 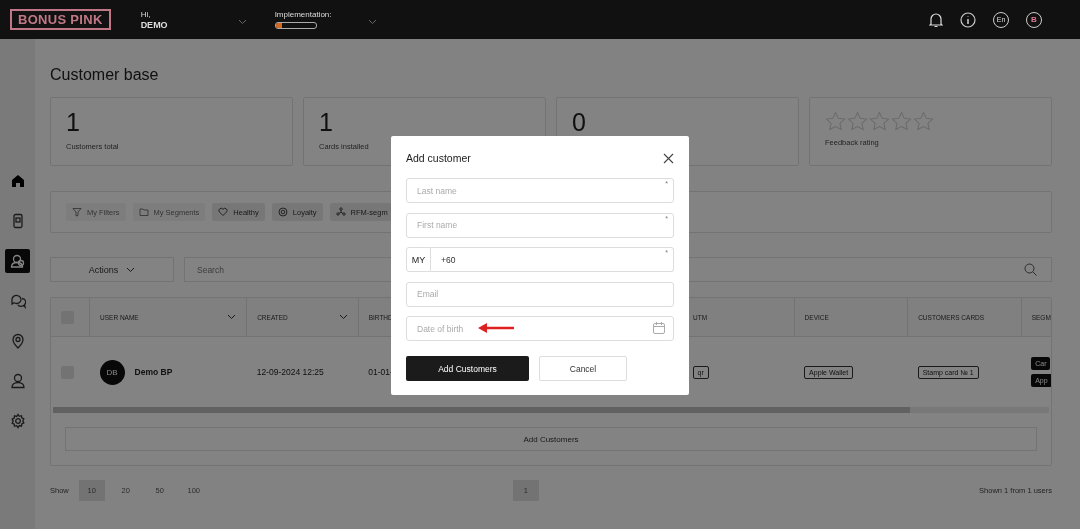 What do you see at coordinates (290, 372) in the screenshot?
I see `table-cell: 12-09-2024 12:25` at bounding box center [290, 372].